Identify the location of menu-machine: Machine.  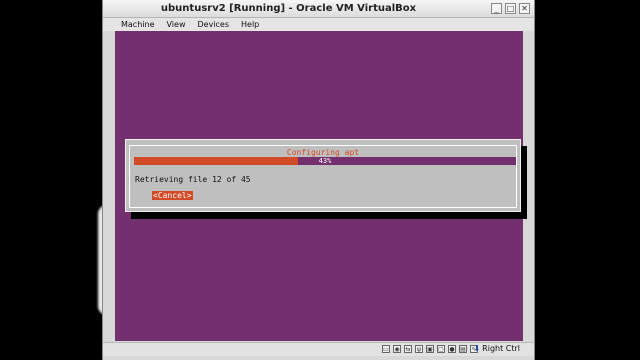
(141, 24).